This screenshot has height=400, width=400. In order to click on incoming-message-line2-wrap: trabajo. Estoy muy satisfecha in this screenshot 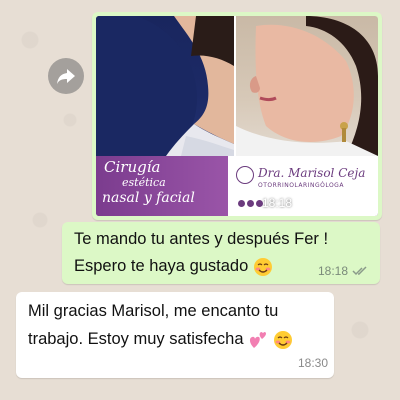, I will do `click(160, 339)`.